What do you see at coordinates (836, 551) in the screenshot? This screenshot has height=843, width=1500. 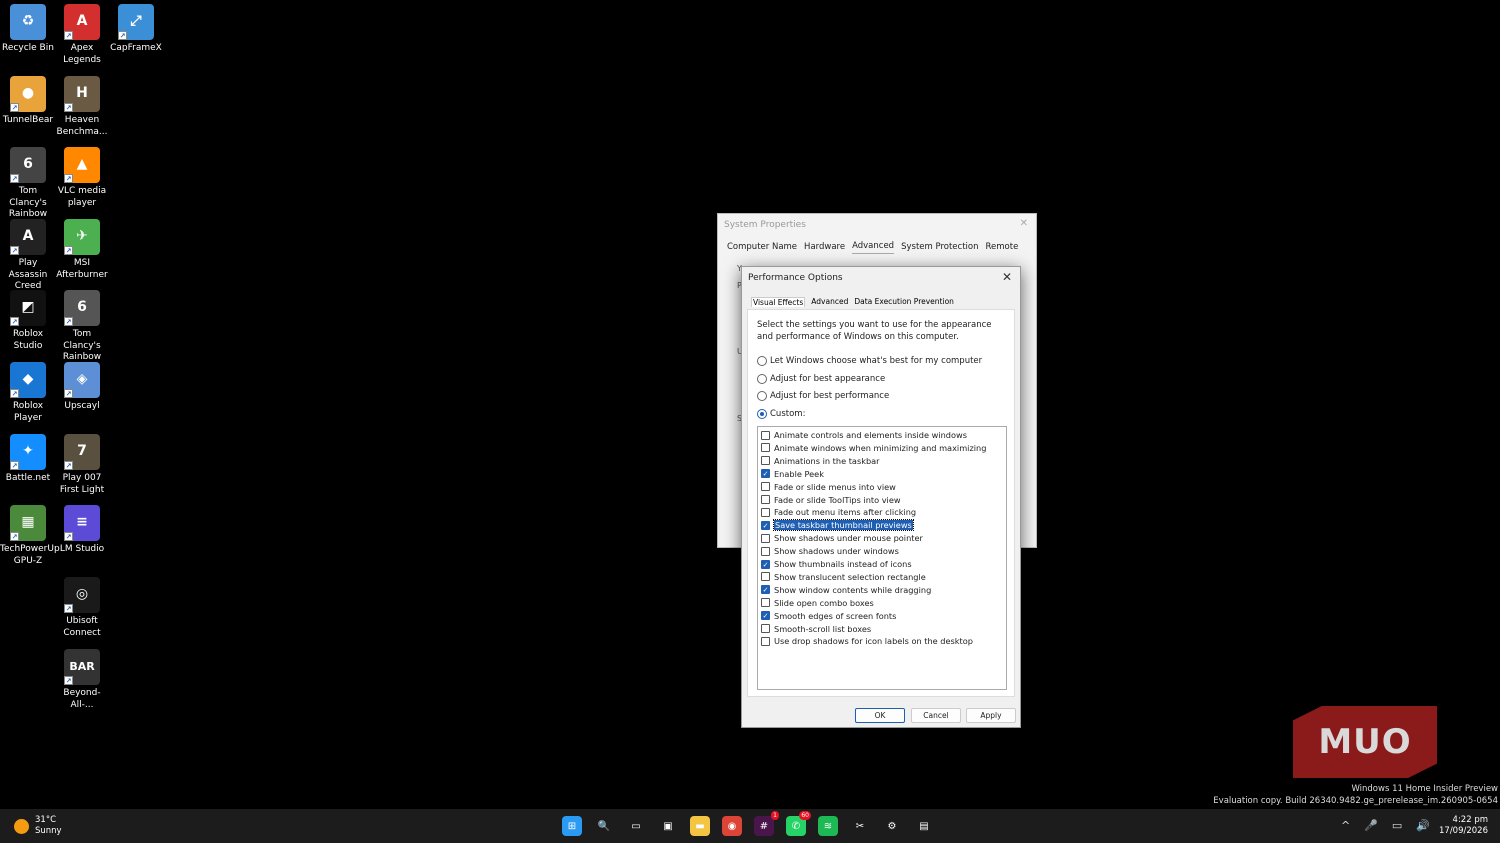 I see `effect-label: Show shadows under windows` at bounding box center [836, 551].